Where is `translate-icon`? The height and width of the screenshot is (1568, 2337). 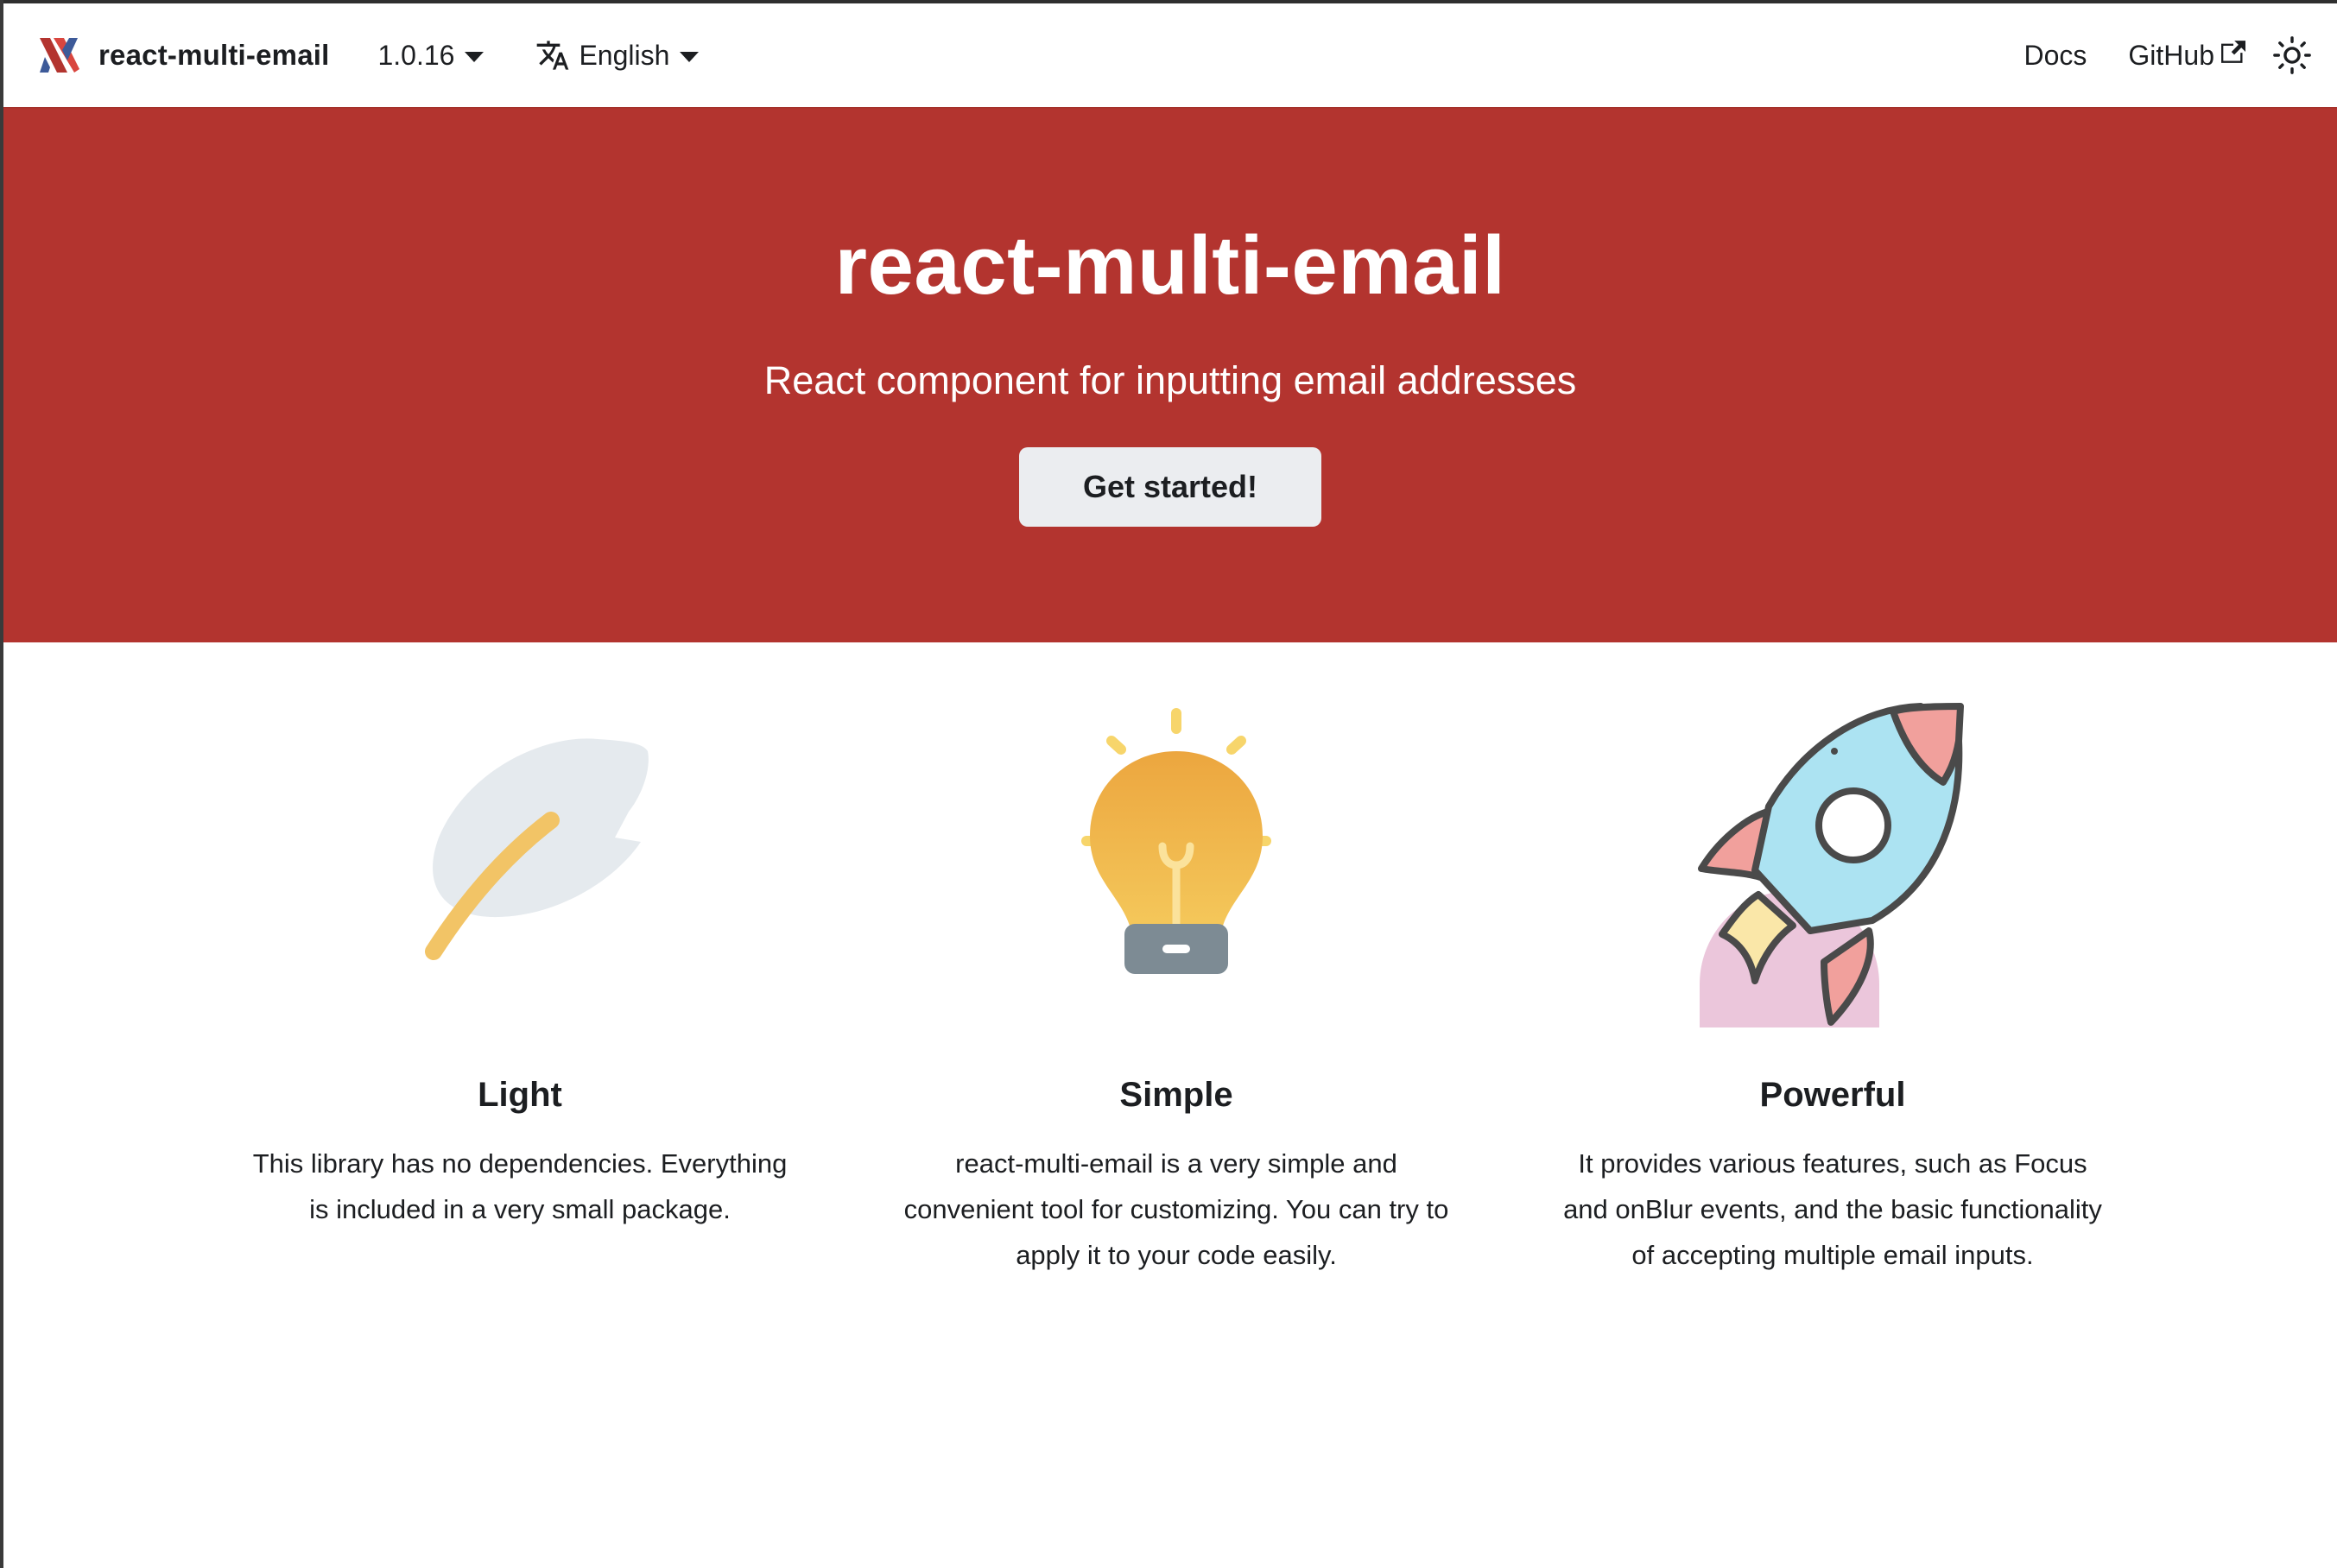 translate-icon is located at coordinates (553, 55).